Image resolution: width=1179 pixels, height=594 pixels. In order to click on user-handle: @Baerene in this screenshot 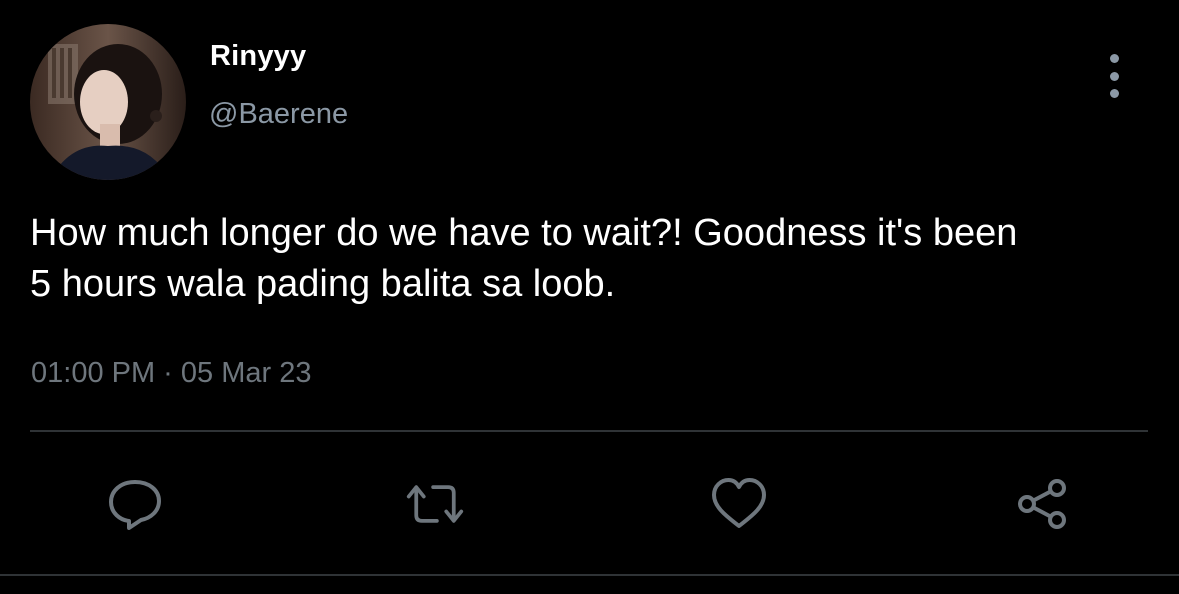, I will do `click(278, 114)`.